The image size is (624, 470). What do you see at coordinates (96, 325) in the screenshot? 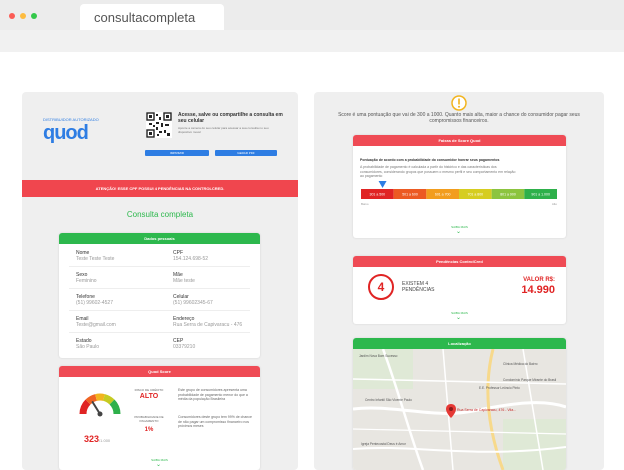
I see `field-value: Teste@gmail.com` at bounding box center [96, 325].